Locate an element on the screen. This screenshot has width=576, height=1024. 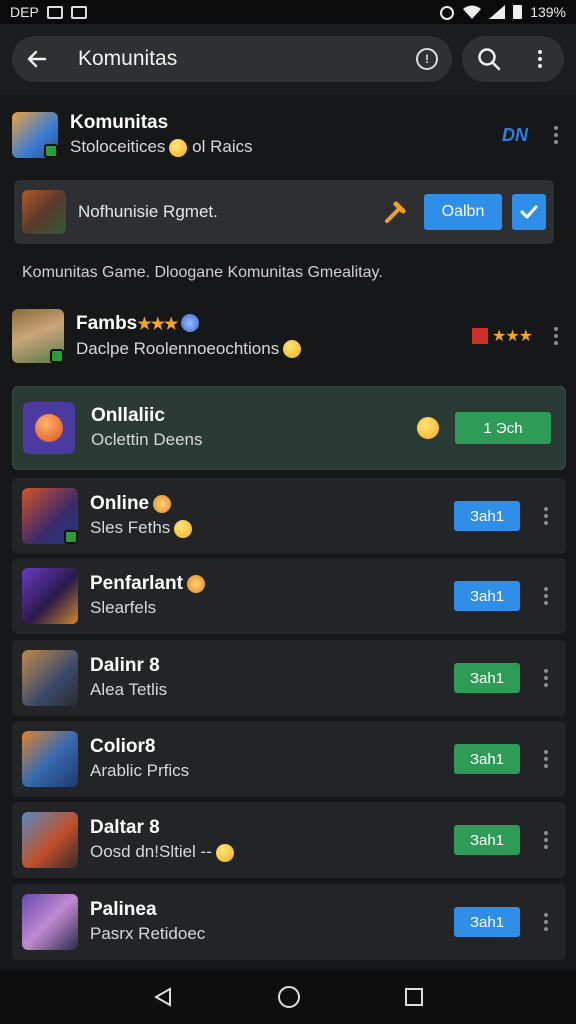
back-button is located at coordinates (37, 59).